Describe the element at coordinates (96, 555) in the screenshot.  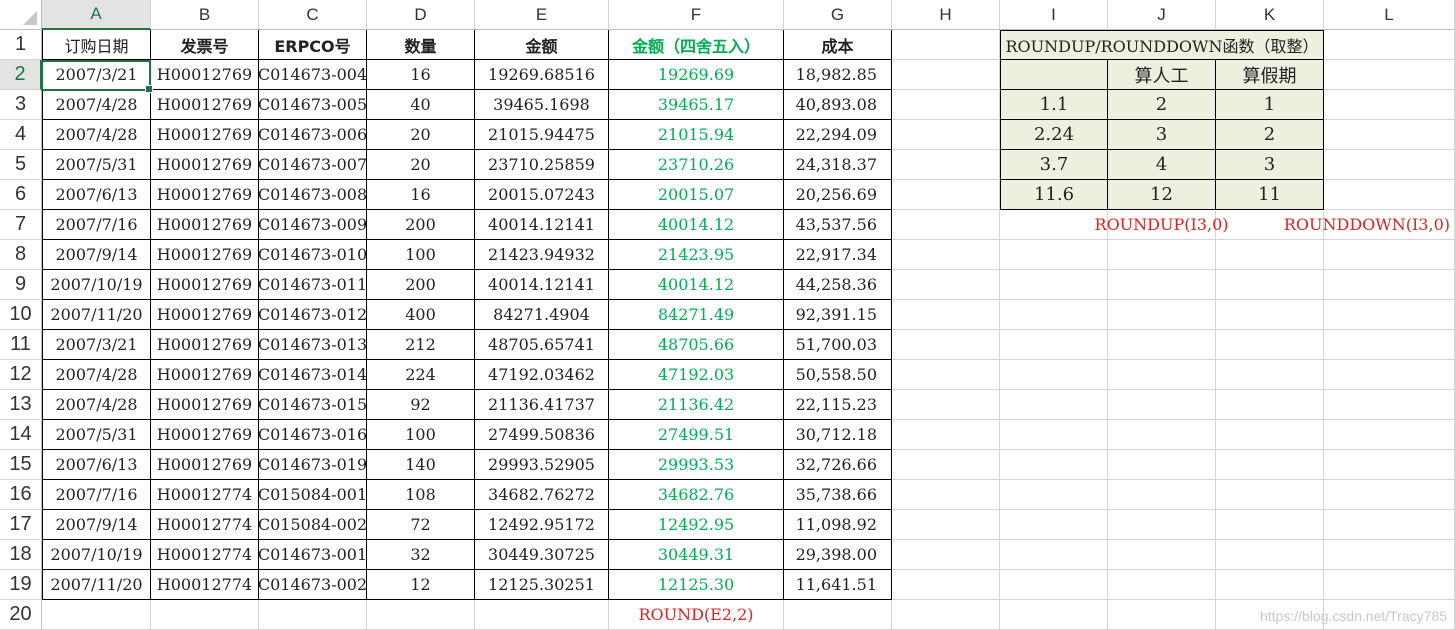
I see `table-cell: 2007/10/19` at that location.